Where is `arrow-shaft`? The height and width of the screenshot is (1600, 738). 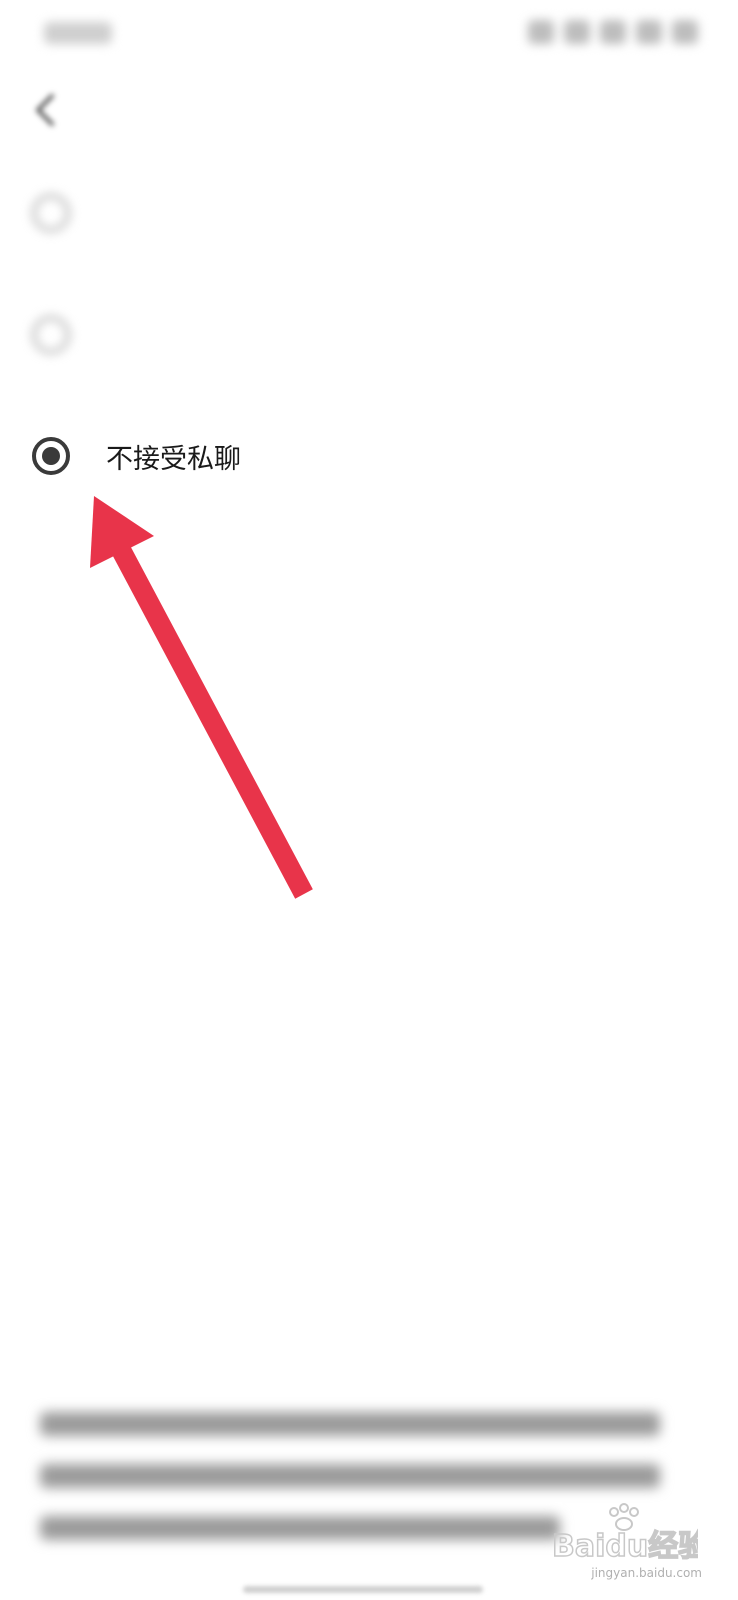 arrow-shaft is located at coordinates (212, 721).